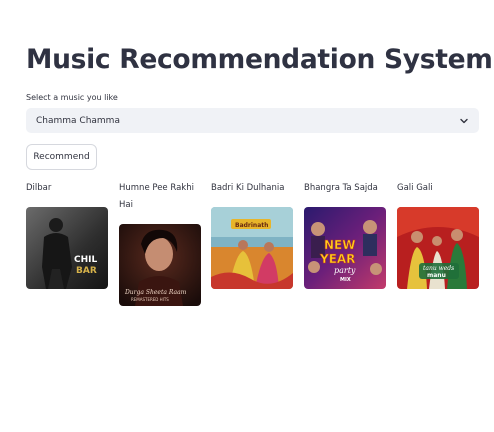  I want to click on rec-poster-5: tanu weds manu, so click(438, 248).